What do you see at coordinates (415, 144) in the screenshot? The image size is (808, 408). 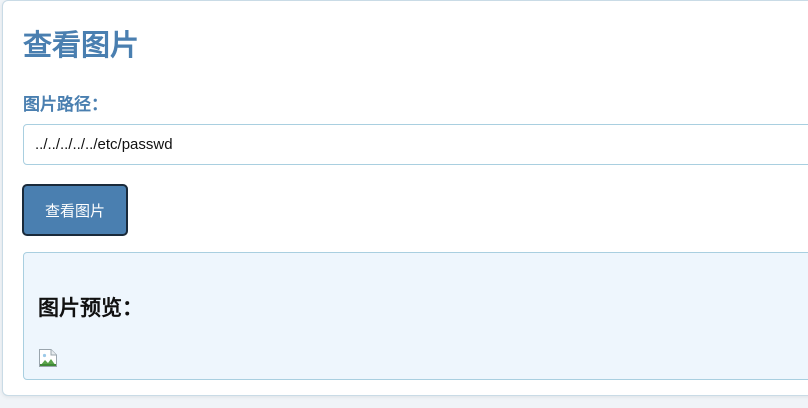 I see `image-path-input` at bounding box center [415, 144].